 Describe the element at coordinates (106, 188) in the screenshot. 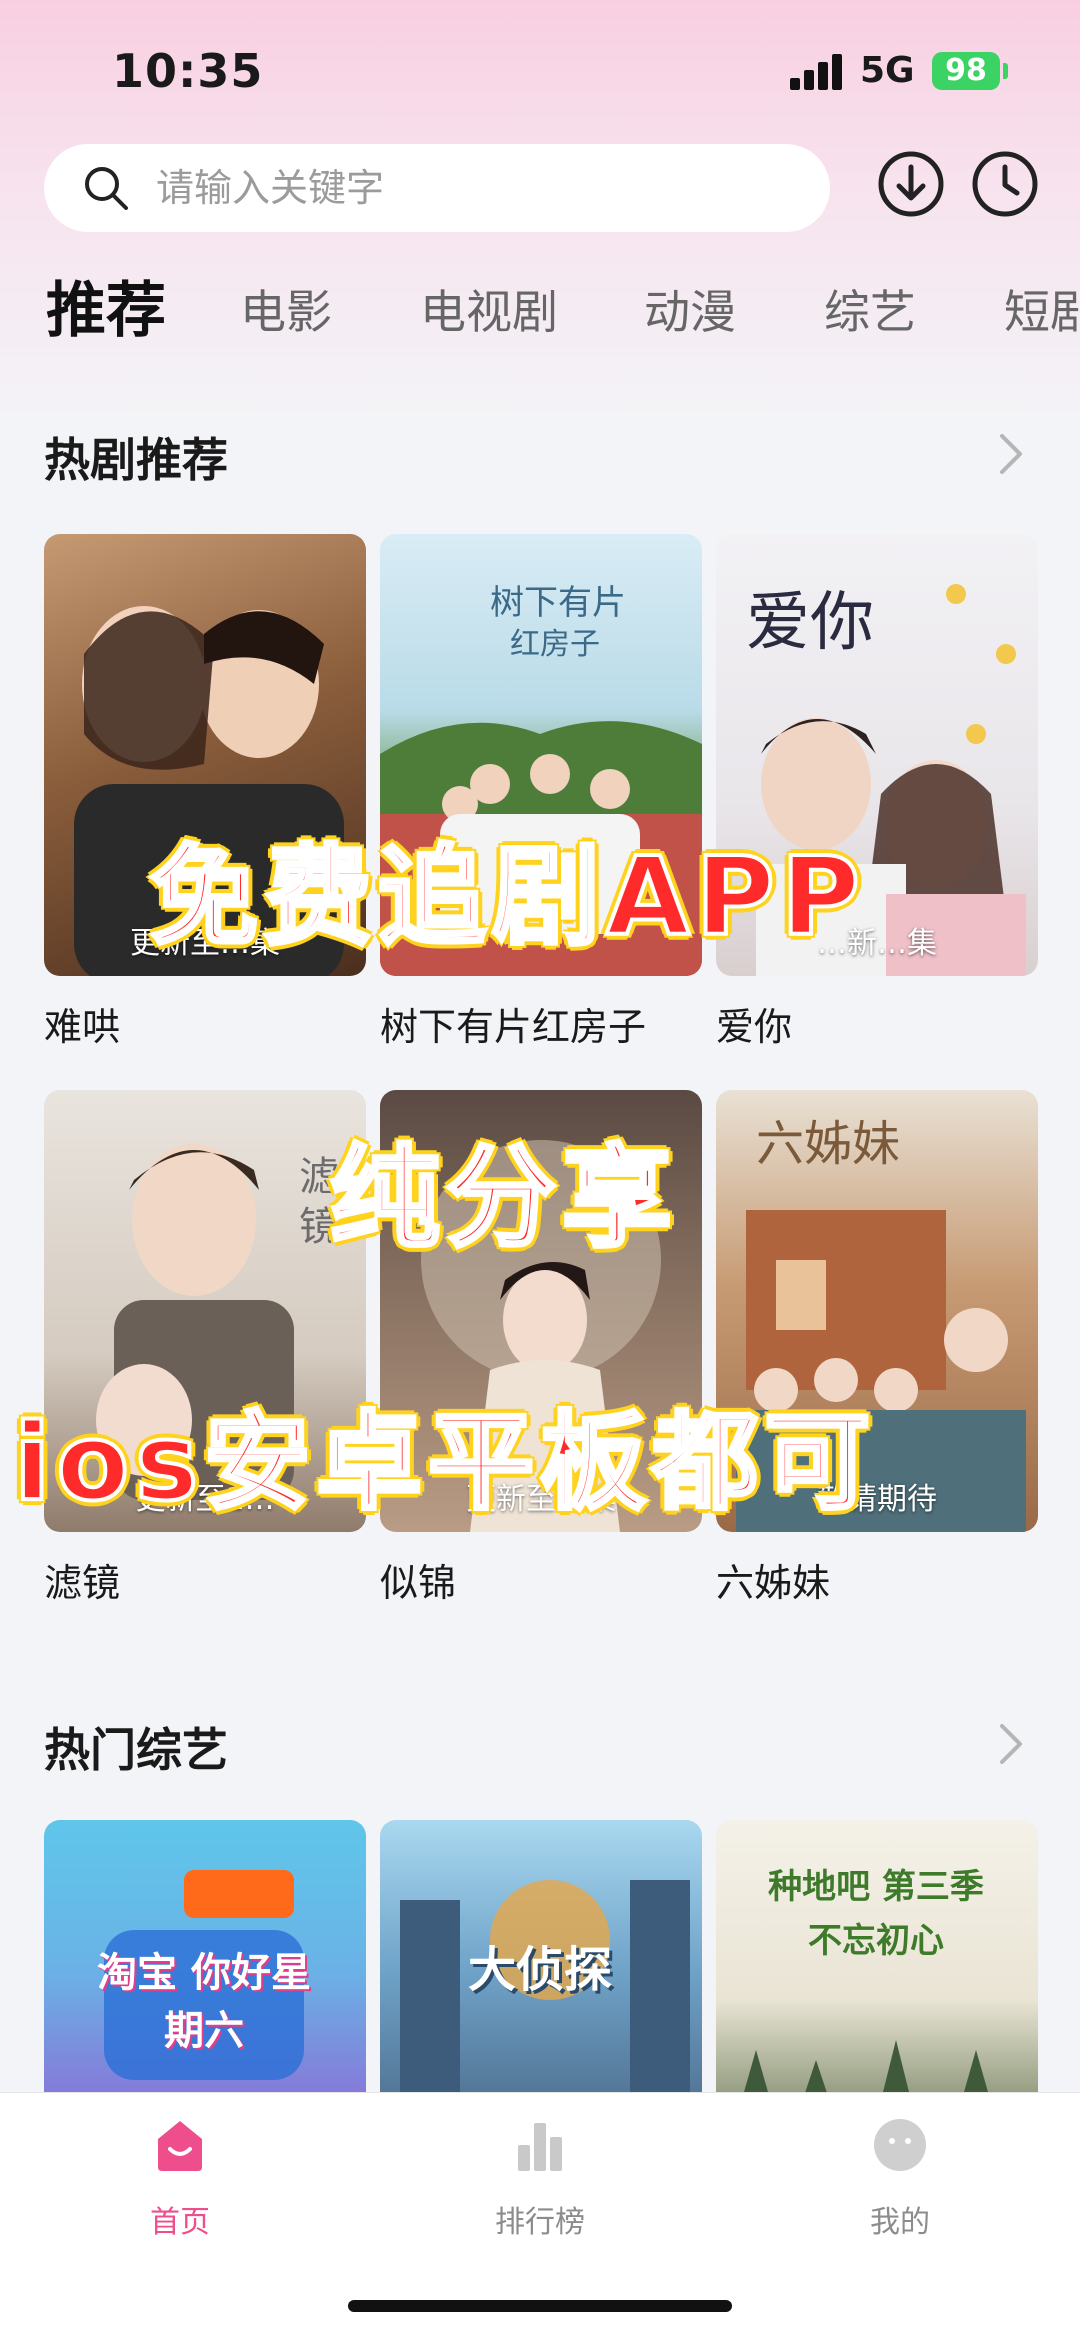

I see `search-icon` at that location.